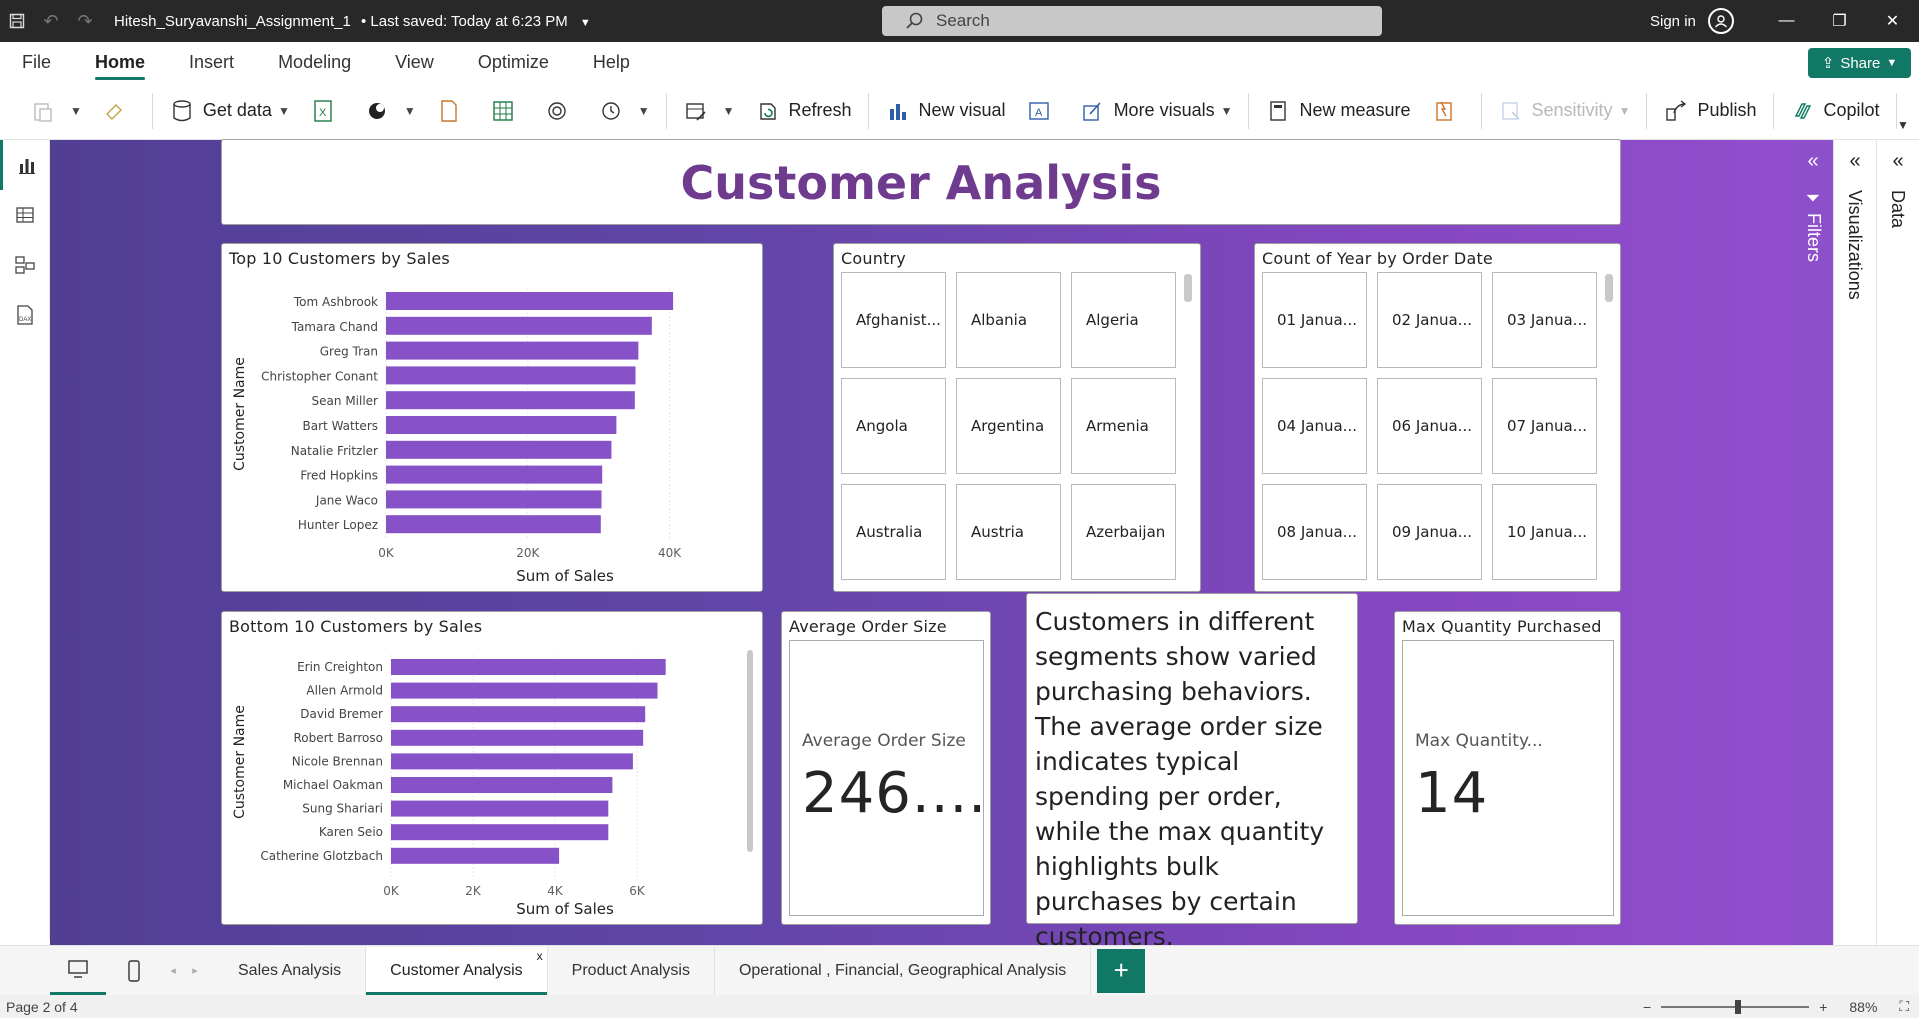  Describe the element at coordinates (1337, 111) in the screenshot. I see `new-measure-button: New measure` at that location.